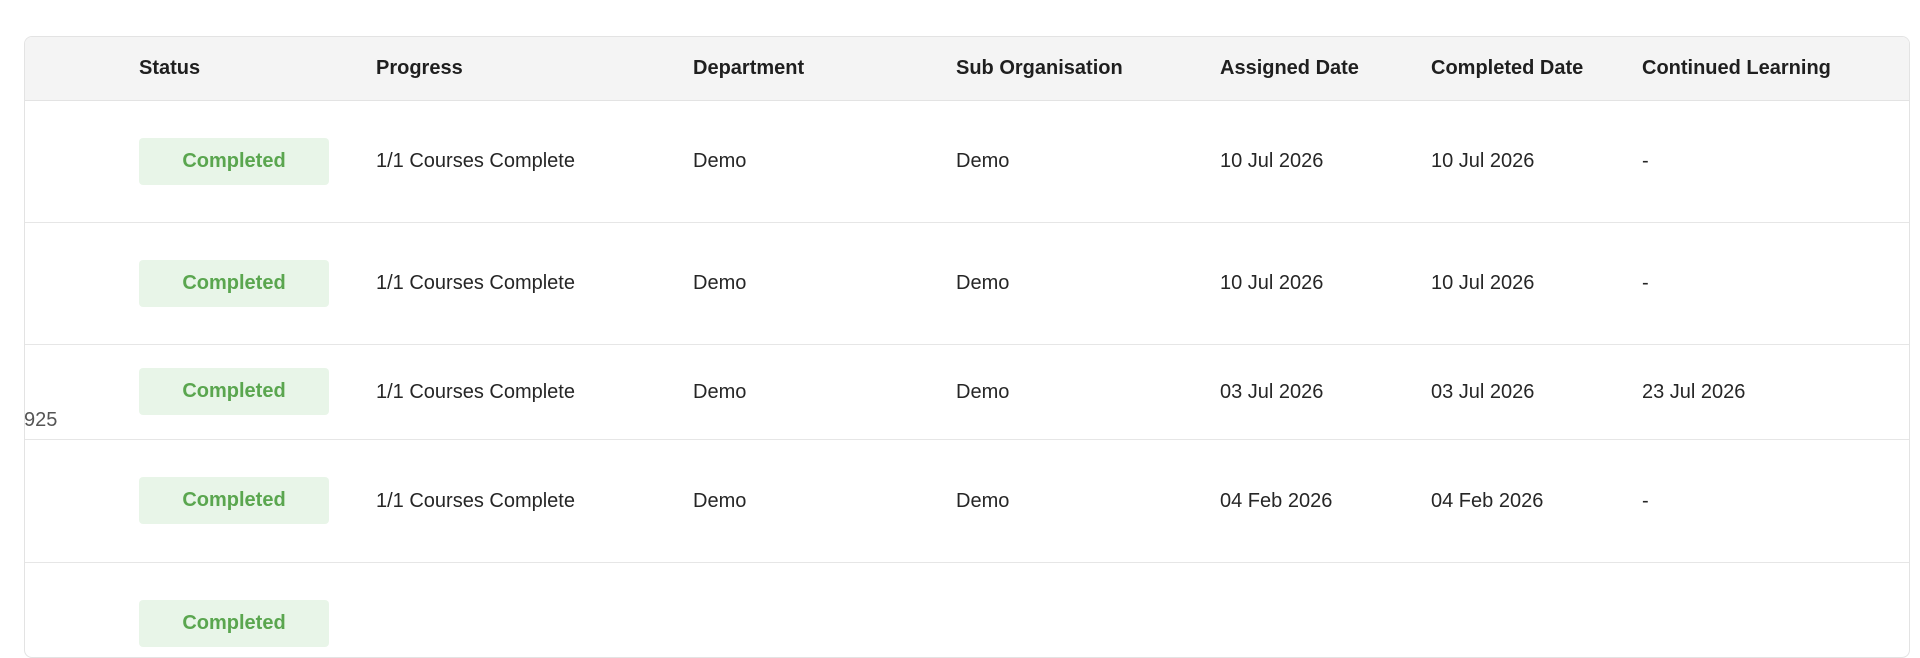 This screenshot has width=1920, height=658. What do you see at coordinates (419, 68) in the screenshot?
I see `header-progress: Progress` at bounding box center [419, 68].